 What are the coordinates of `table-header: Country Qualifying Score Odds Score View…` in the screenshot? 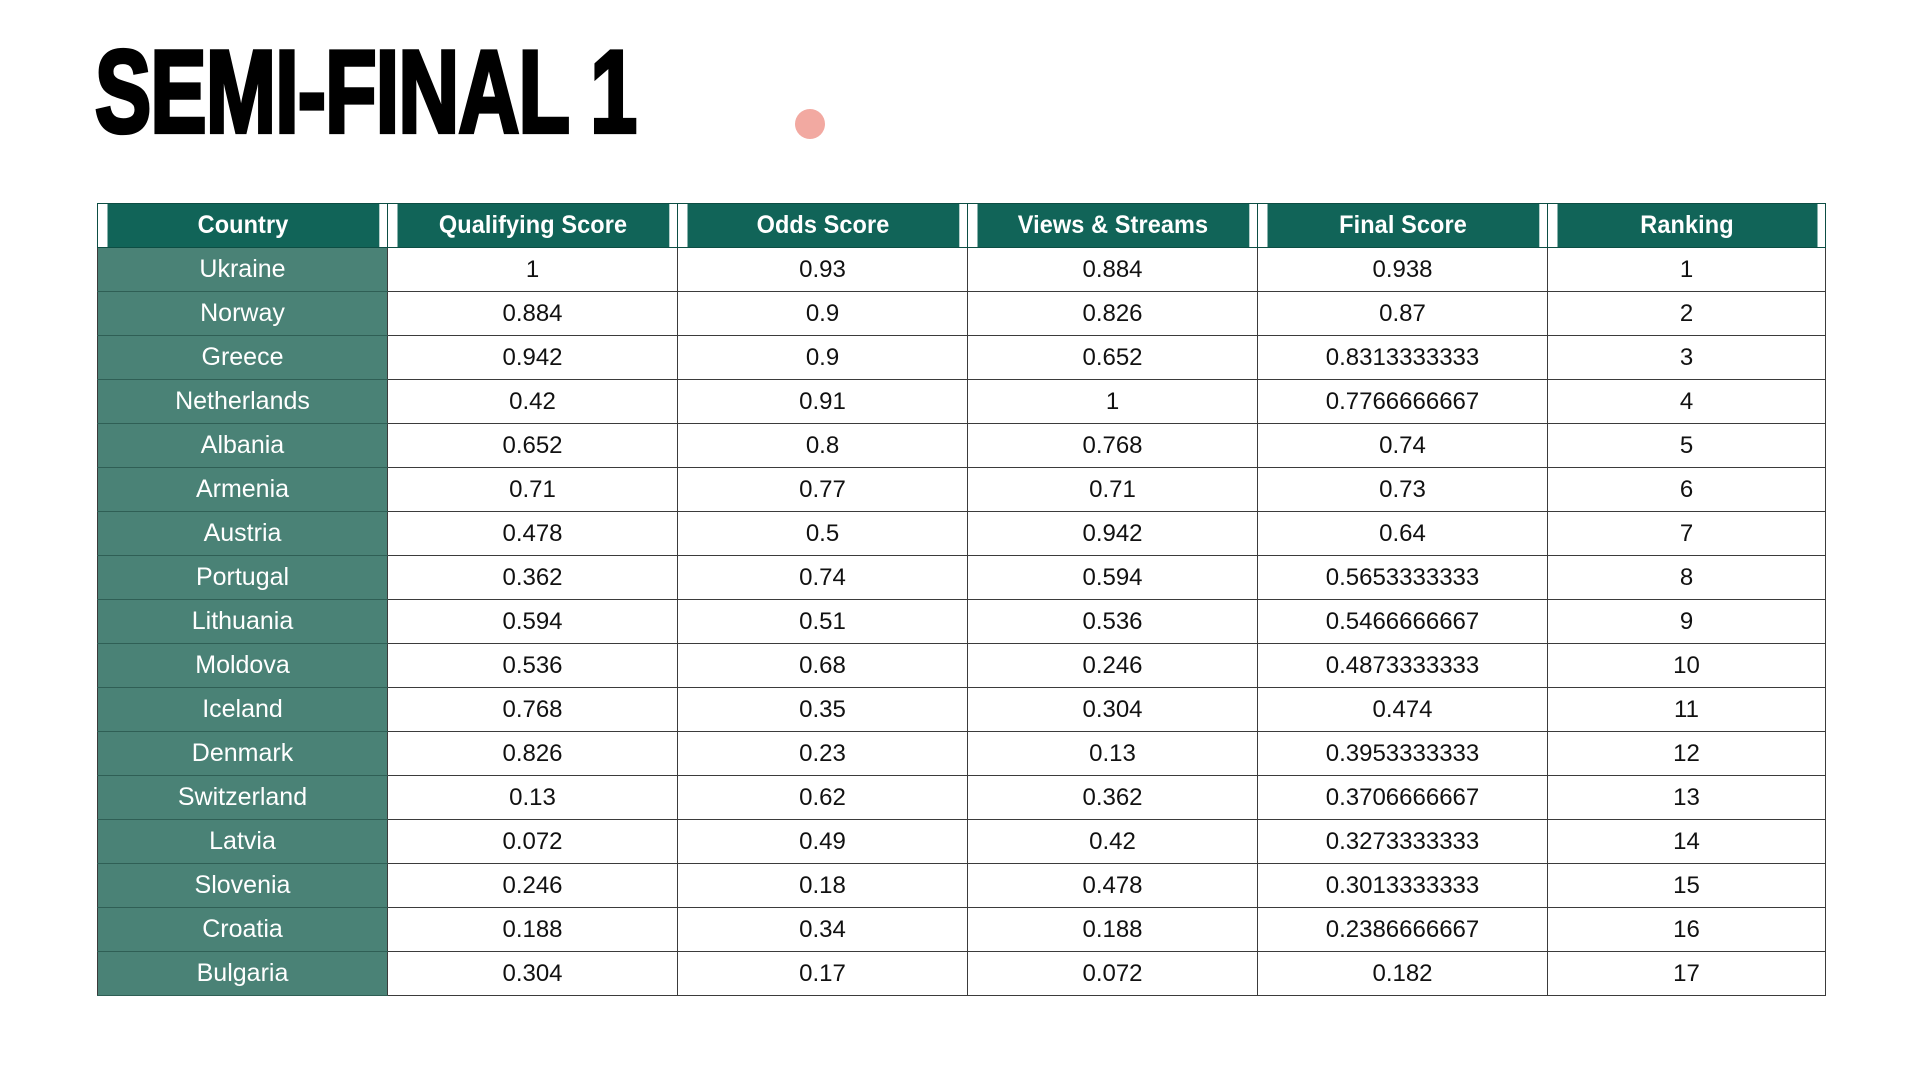 It's located at (962, 225).